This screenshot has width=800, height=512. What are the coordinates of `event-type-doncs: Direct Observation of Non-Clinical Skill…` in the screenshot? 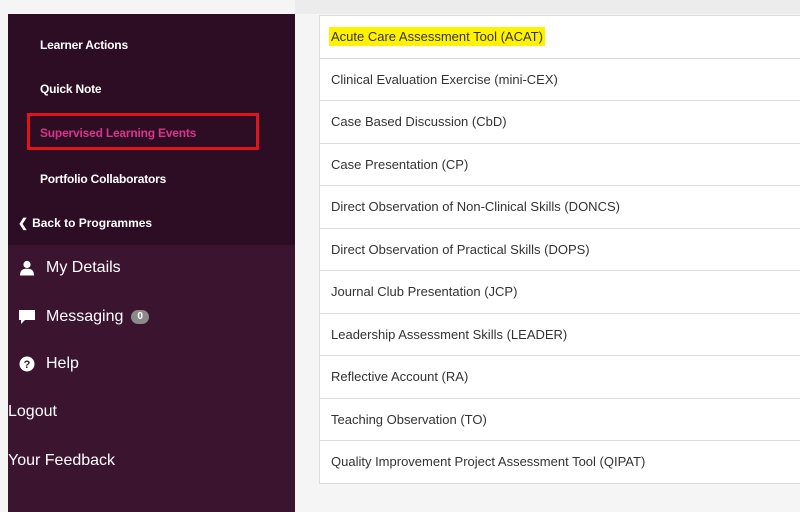 It's located at (559, 207).